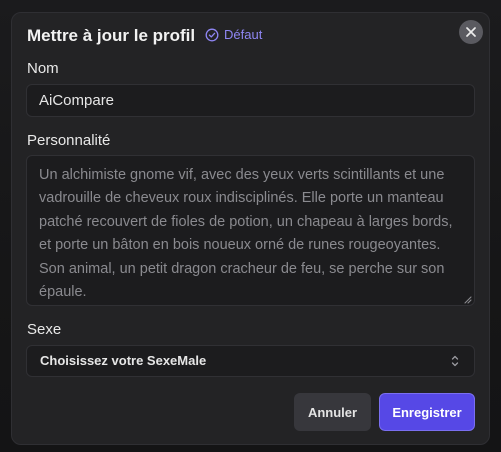  What do you see at coordinates (455, 361) in the screenshot?
I see `chevron-up-down-icon` at bounding box center [455, 361].